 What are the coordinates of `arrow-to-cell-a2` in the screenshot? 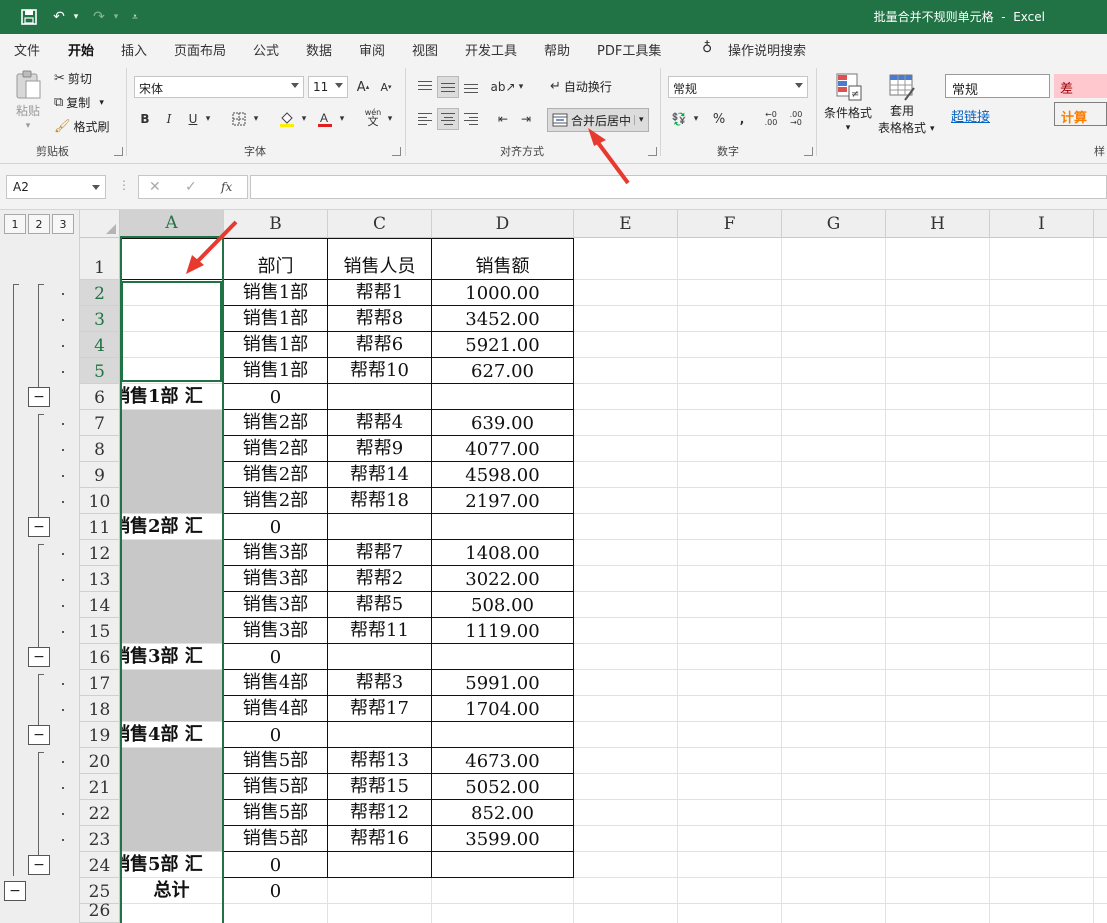 It's located at (212, 247).